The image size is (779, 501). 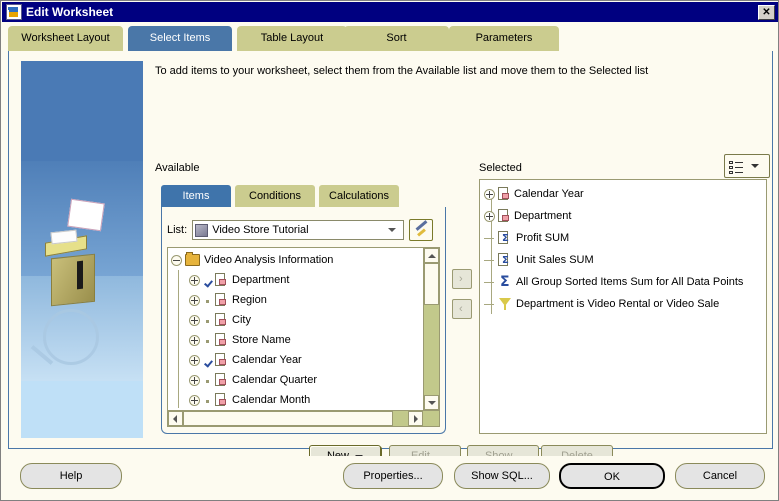 I want to click on window-title: Edit Worksheet, so click(x=70, y=12).